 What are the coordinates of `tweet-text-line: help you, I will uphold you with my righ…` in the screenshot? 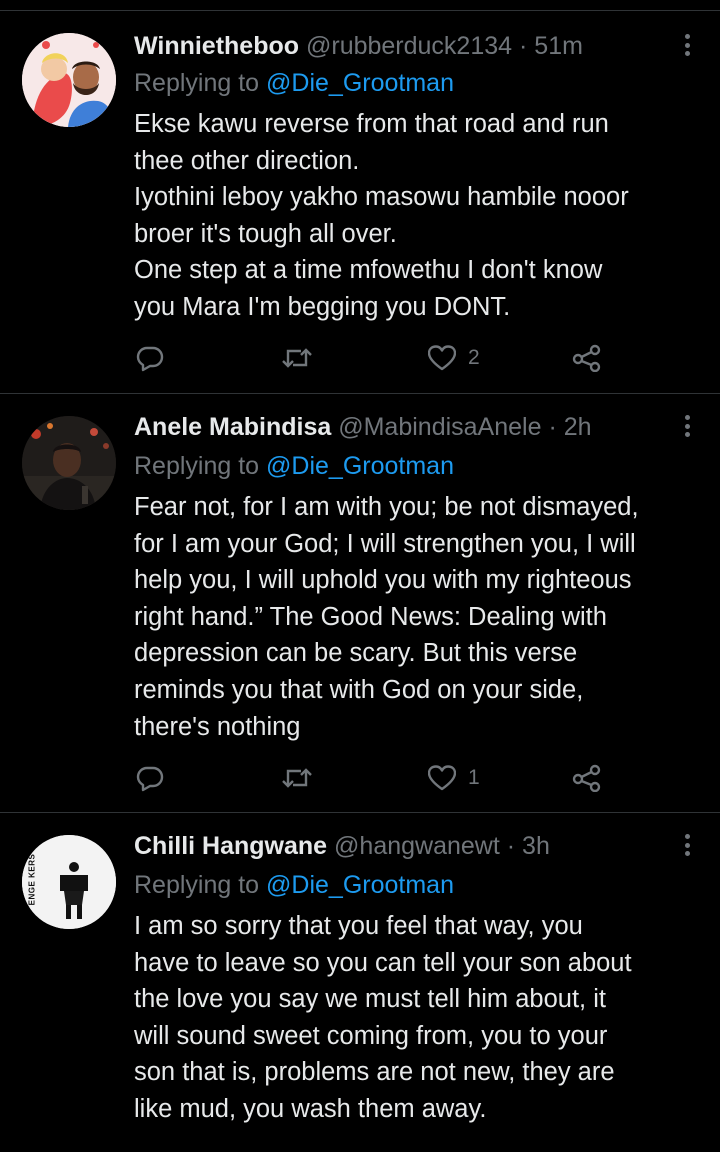 It's located at (383, 580).